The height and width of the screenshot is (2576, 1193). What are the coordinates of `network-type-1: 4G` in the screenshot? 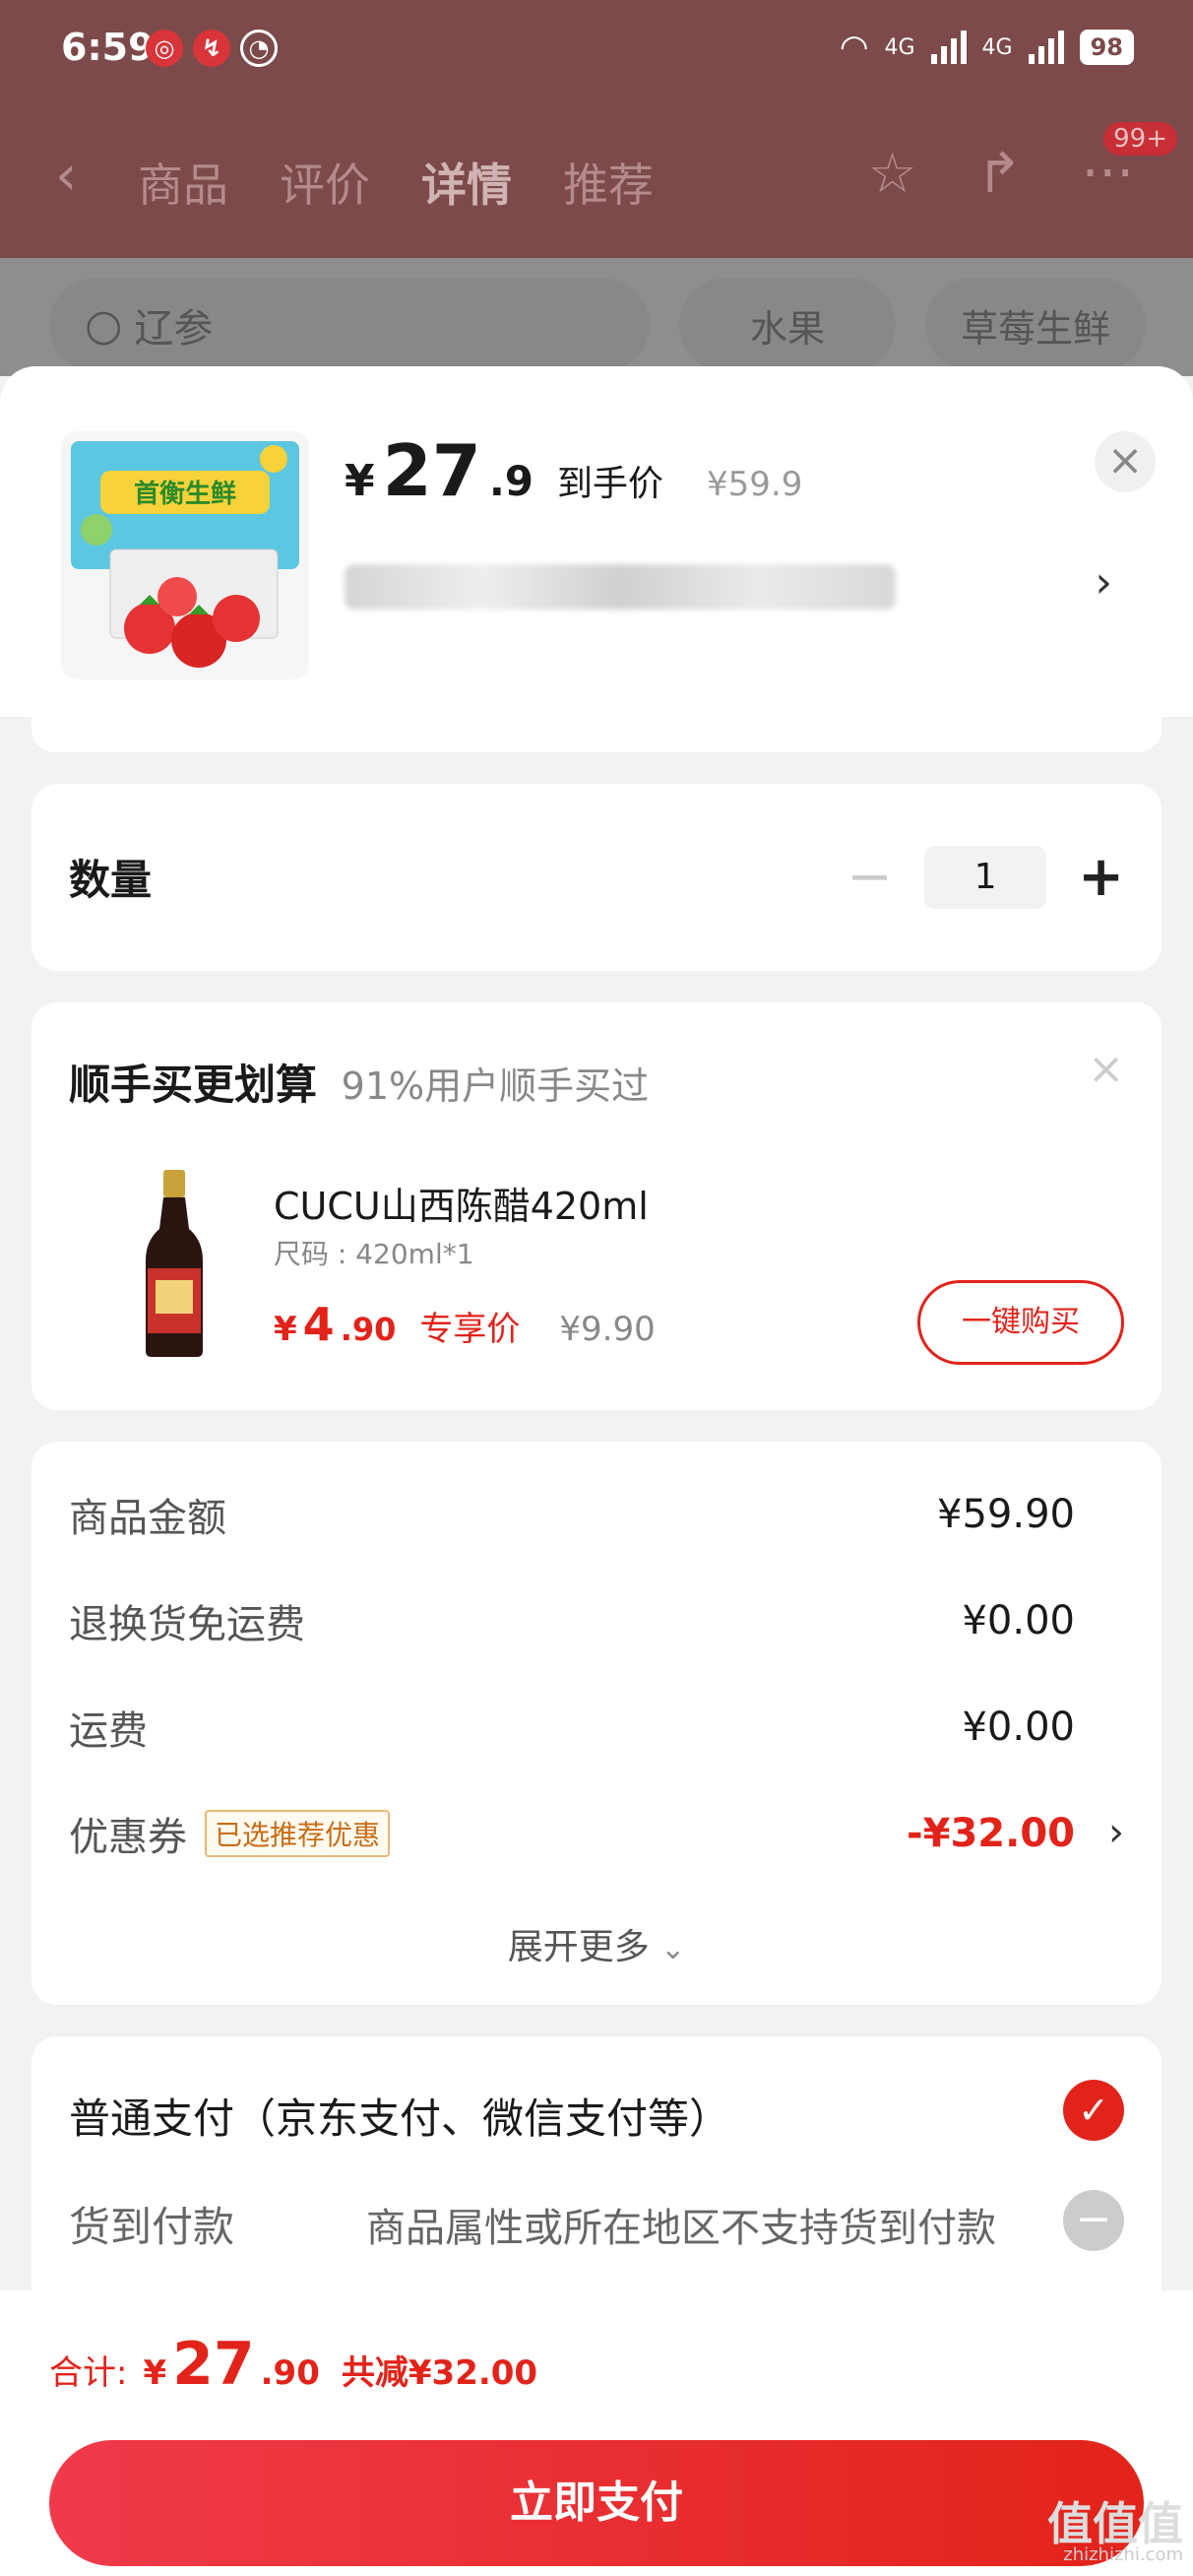 It's located at (899, 47).